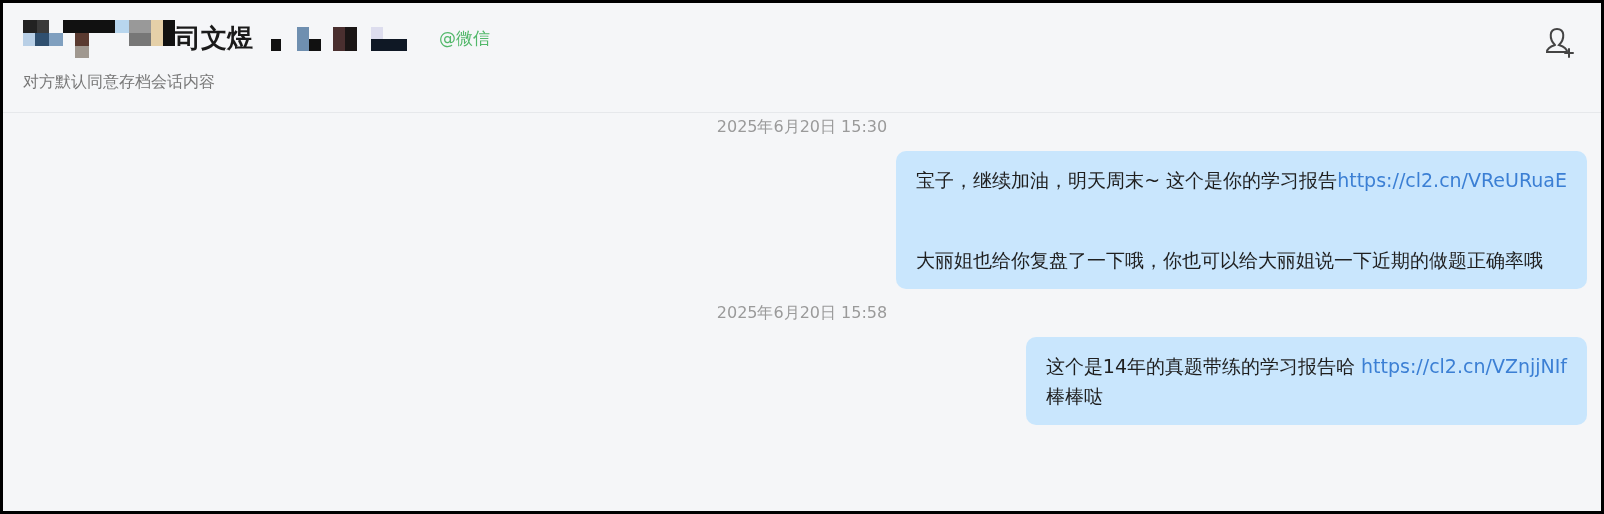 The width and height of the screenshot is (1604, 514). Describe the element at coordinates (1306, 366) in the screenshot. I see `message-text: 这个是14年的真题带练的学习报告哈 https://cl2.cn/VZnjjNIf` at that location.